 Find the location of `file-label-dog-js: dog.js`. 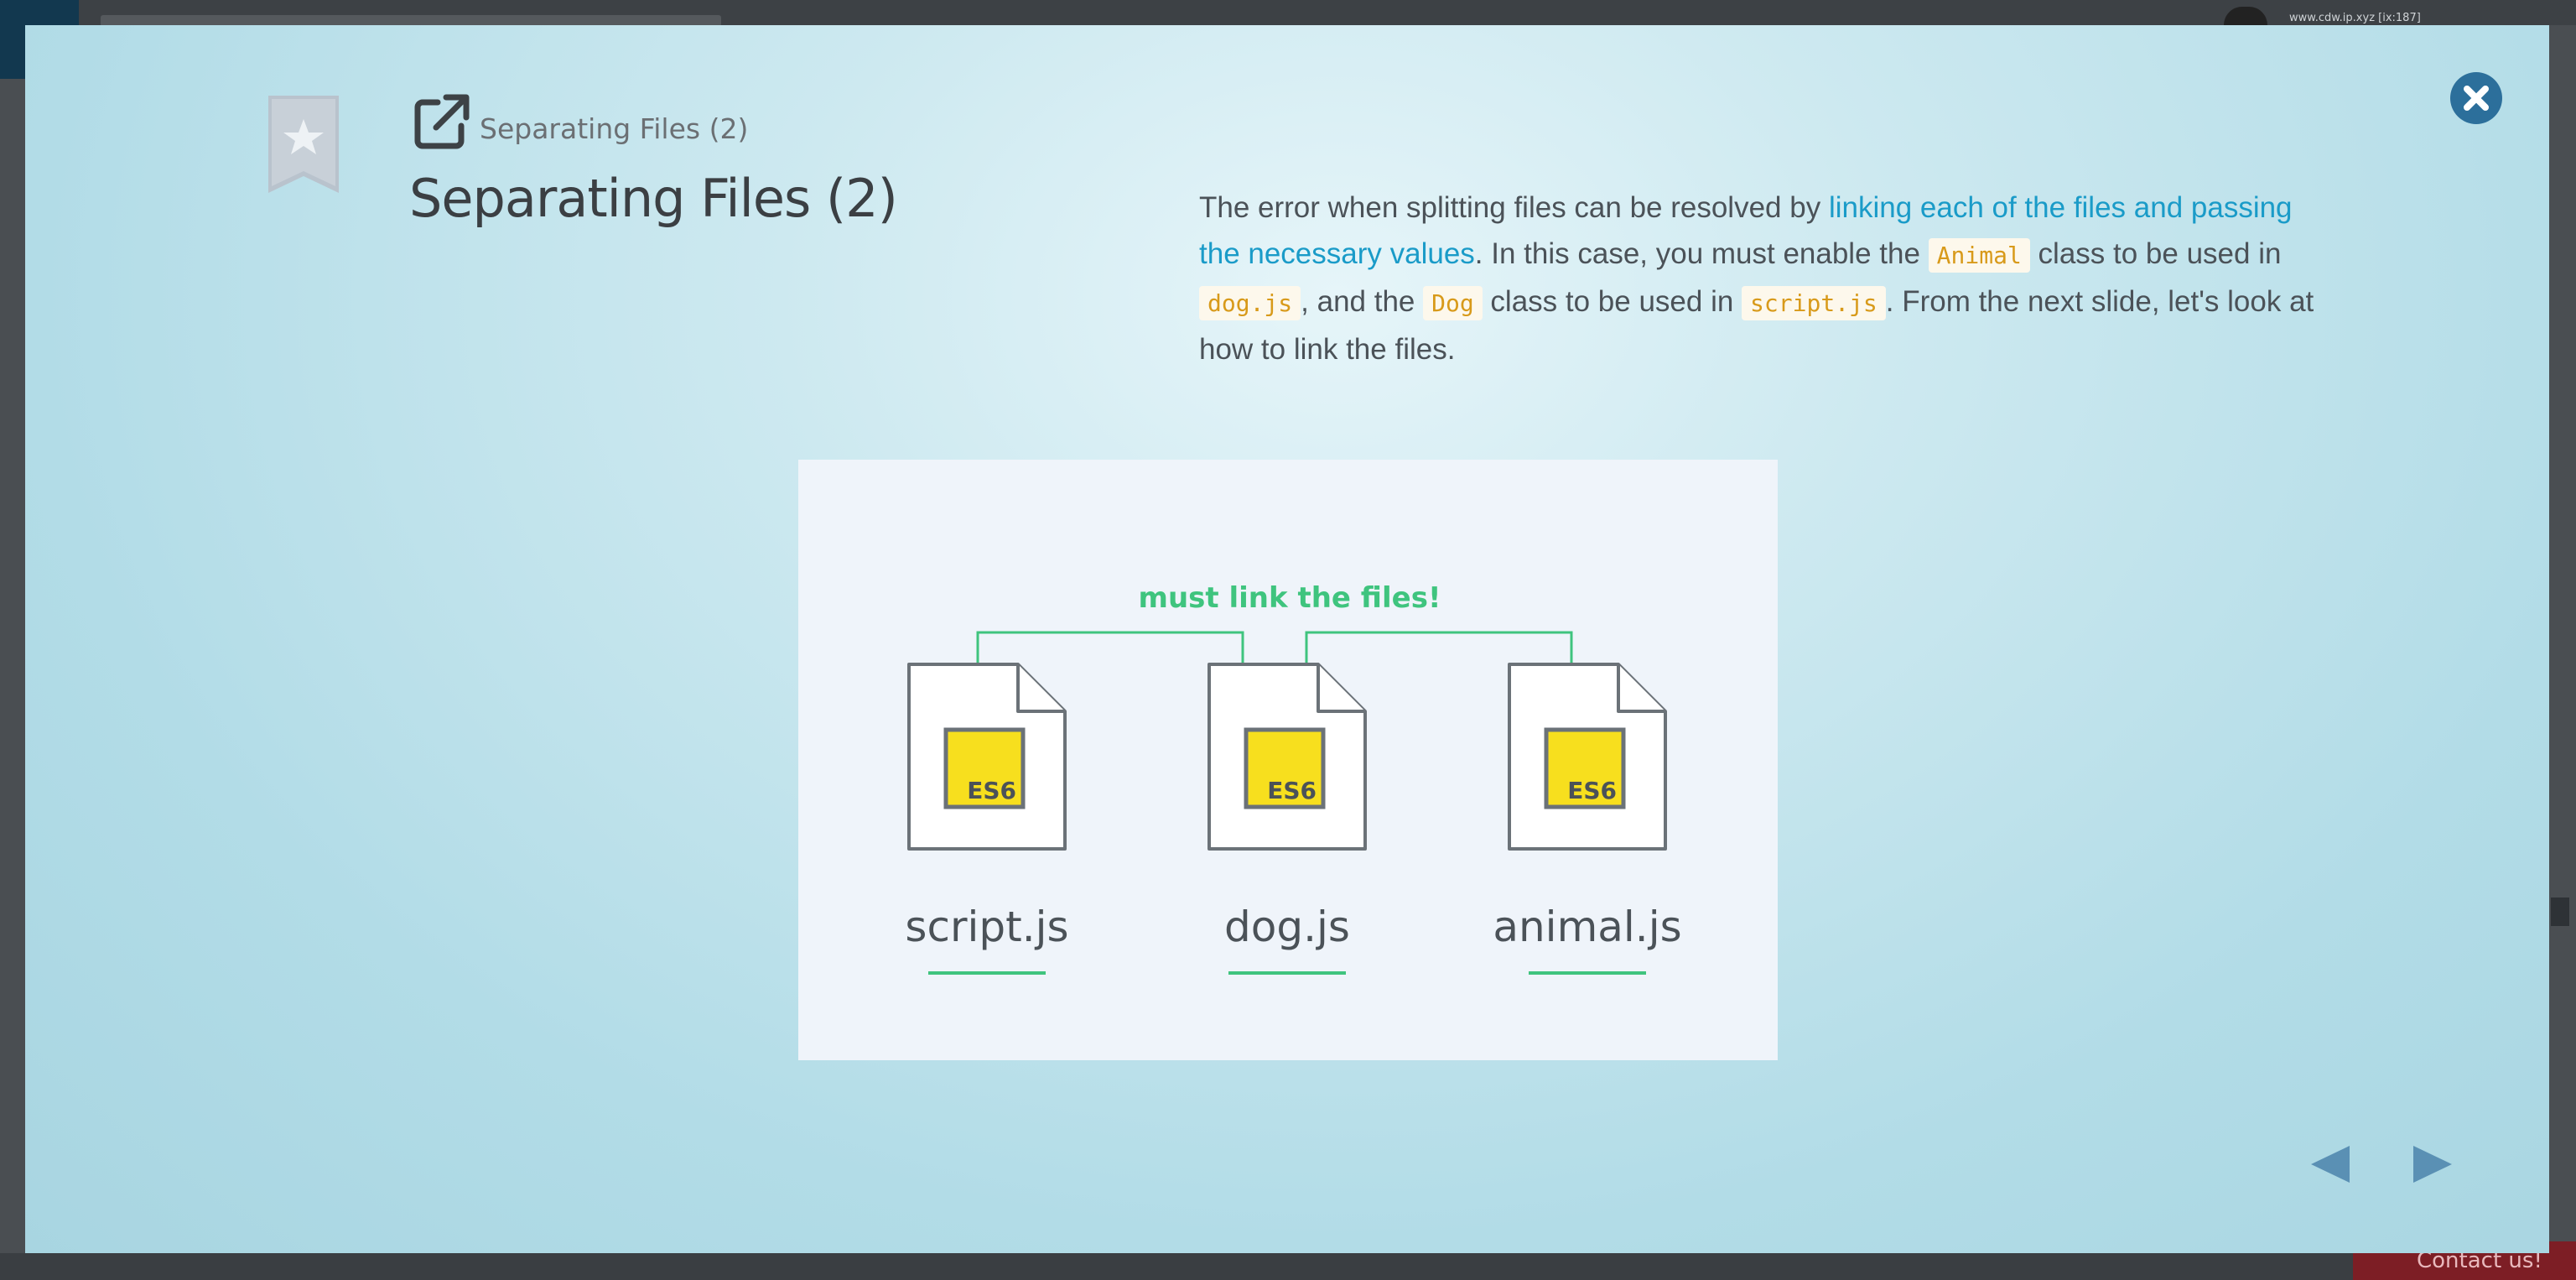

file-label-dog-js: dog.js is located at coordinates (1287, 927).